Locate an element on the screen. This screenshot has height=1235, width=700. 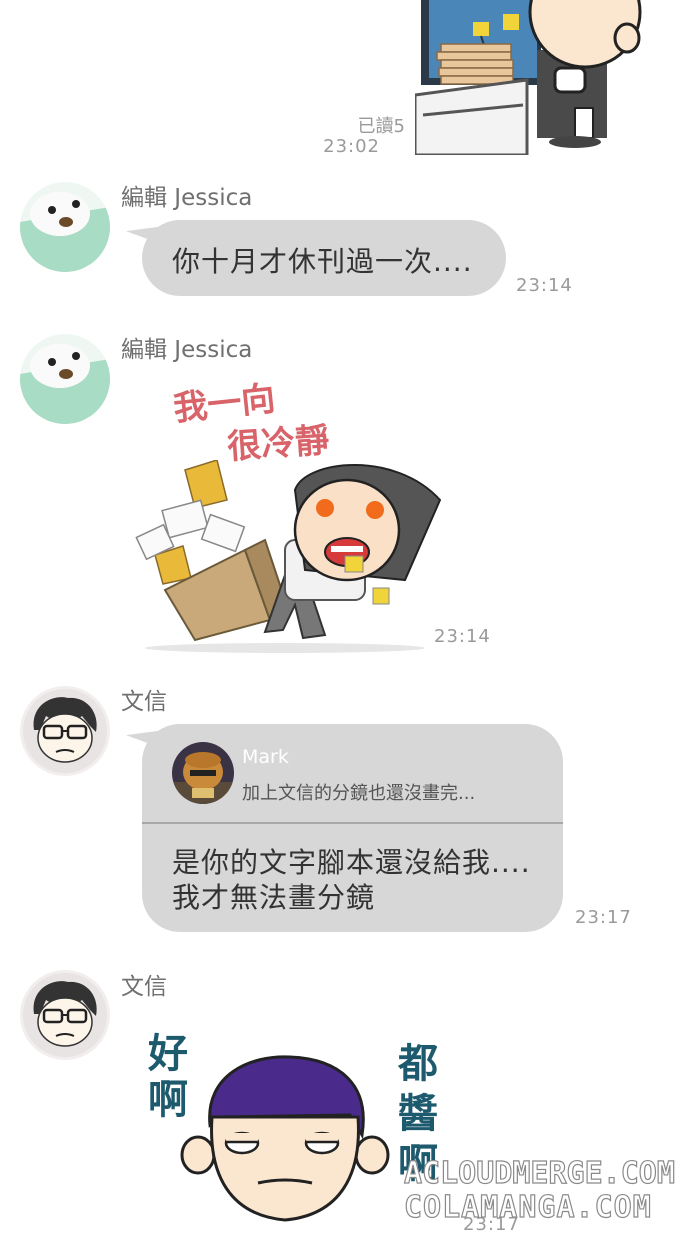
angry-sticker: 我一向 很冷靜 is located at coordinates (290, 512).